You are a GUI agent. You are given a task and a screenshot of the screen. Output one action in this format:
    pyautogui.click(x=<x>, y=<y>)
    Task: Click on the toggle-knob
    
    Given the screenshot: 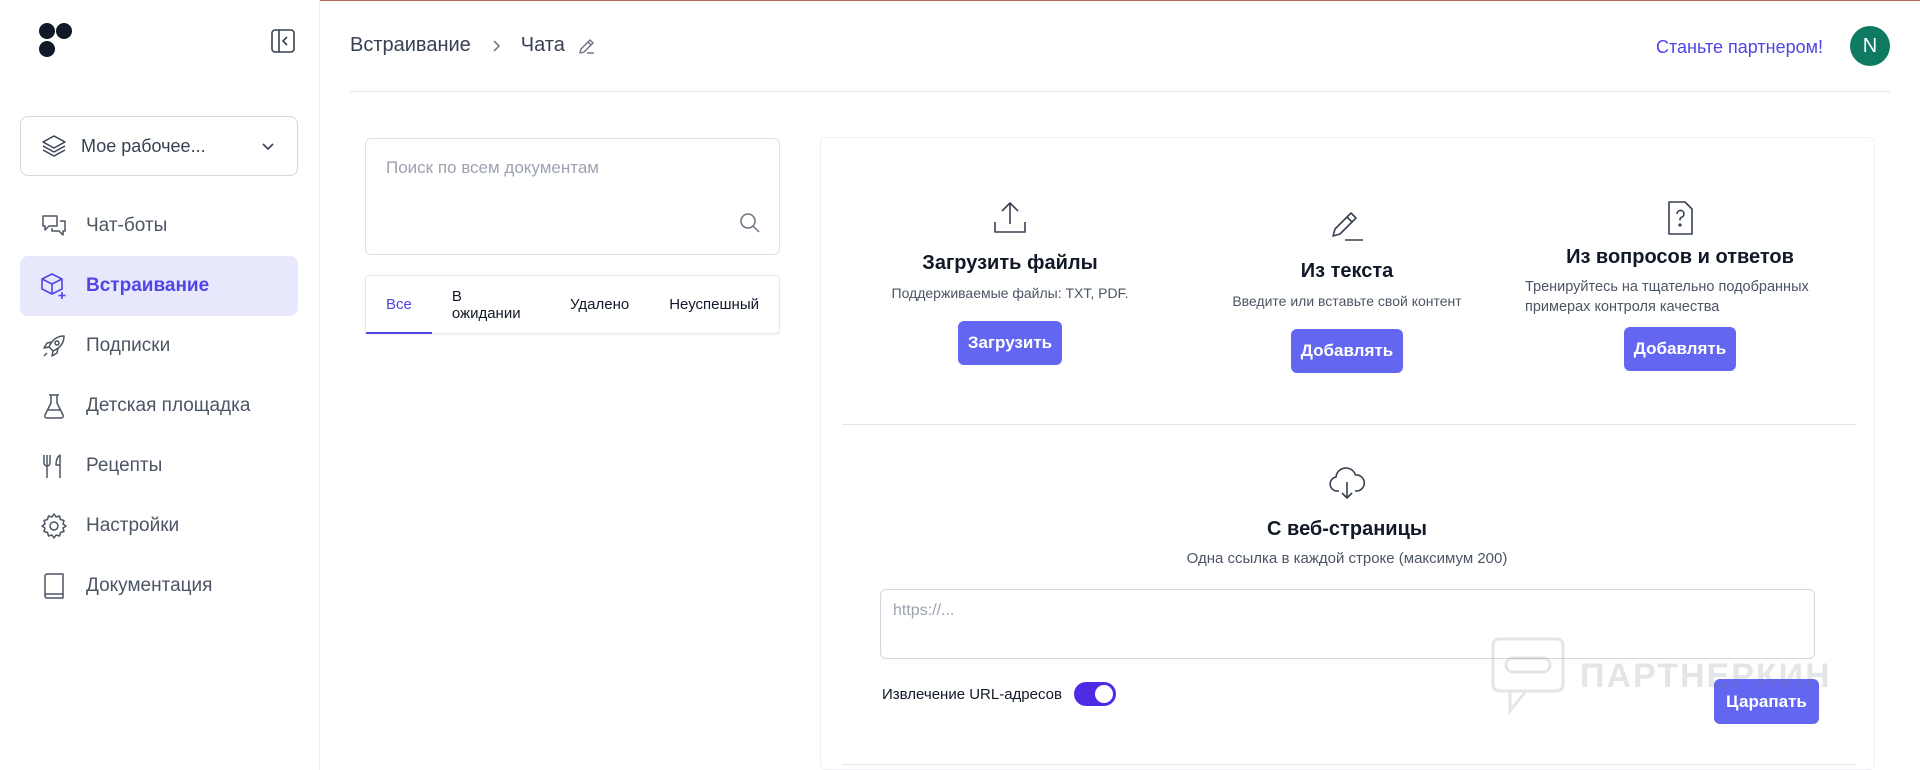 What is the action you would take?
    pyautogui.click(x=1103, y=694)
    